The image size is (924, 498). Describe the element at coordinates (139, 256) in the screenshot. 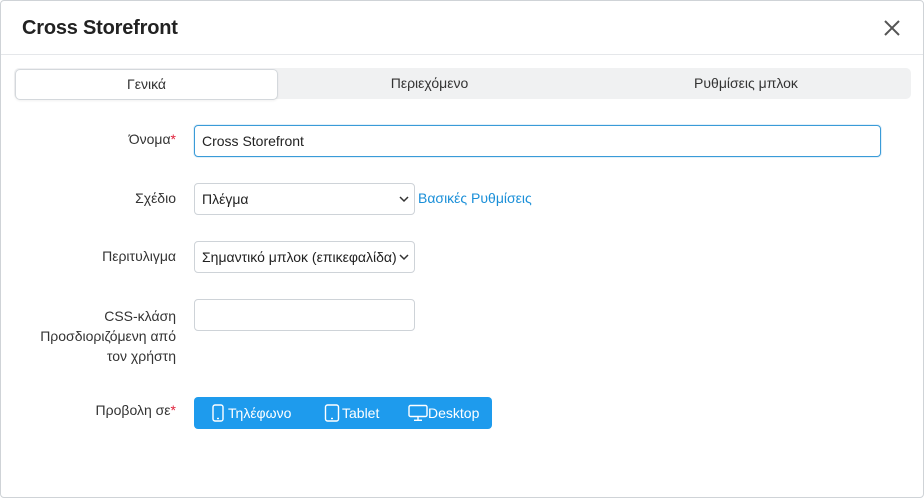

I see `wrapper-label: Περιτυλιγμα` at that location.